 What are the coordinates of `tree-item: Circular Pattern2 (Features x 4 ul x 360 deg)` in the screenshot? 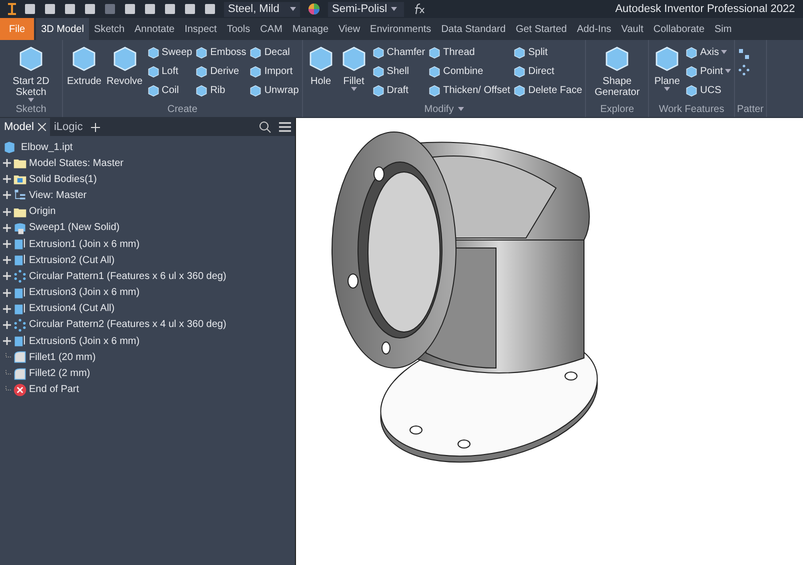 It's located at (127, 324).